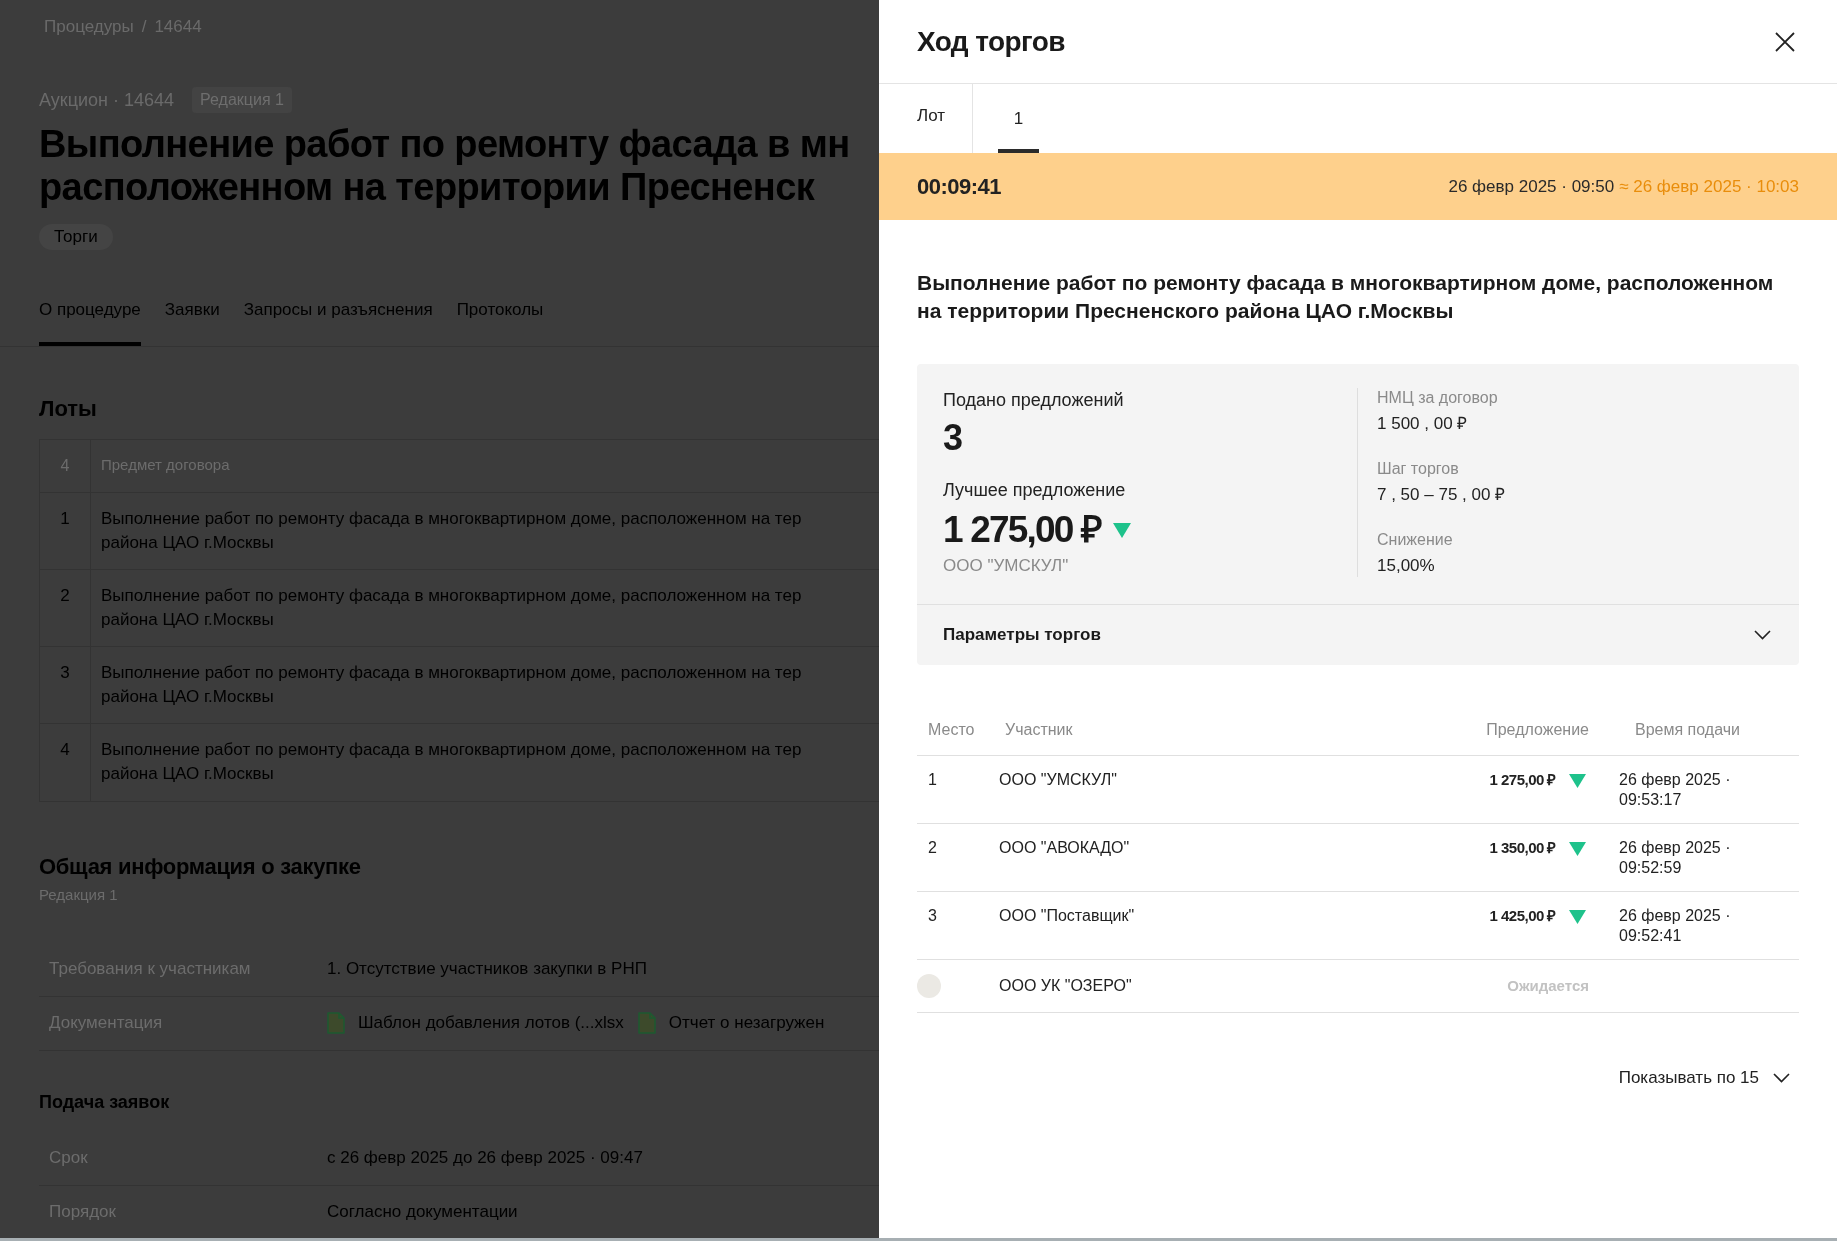  I want to click on page-size-dropdown: Показывать по 15, so click(1704, 1078).